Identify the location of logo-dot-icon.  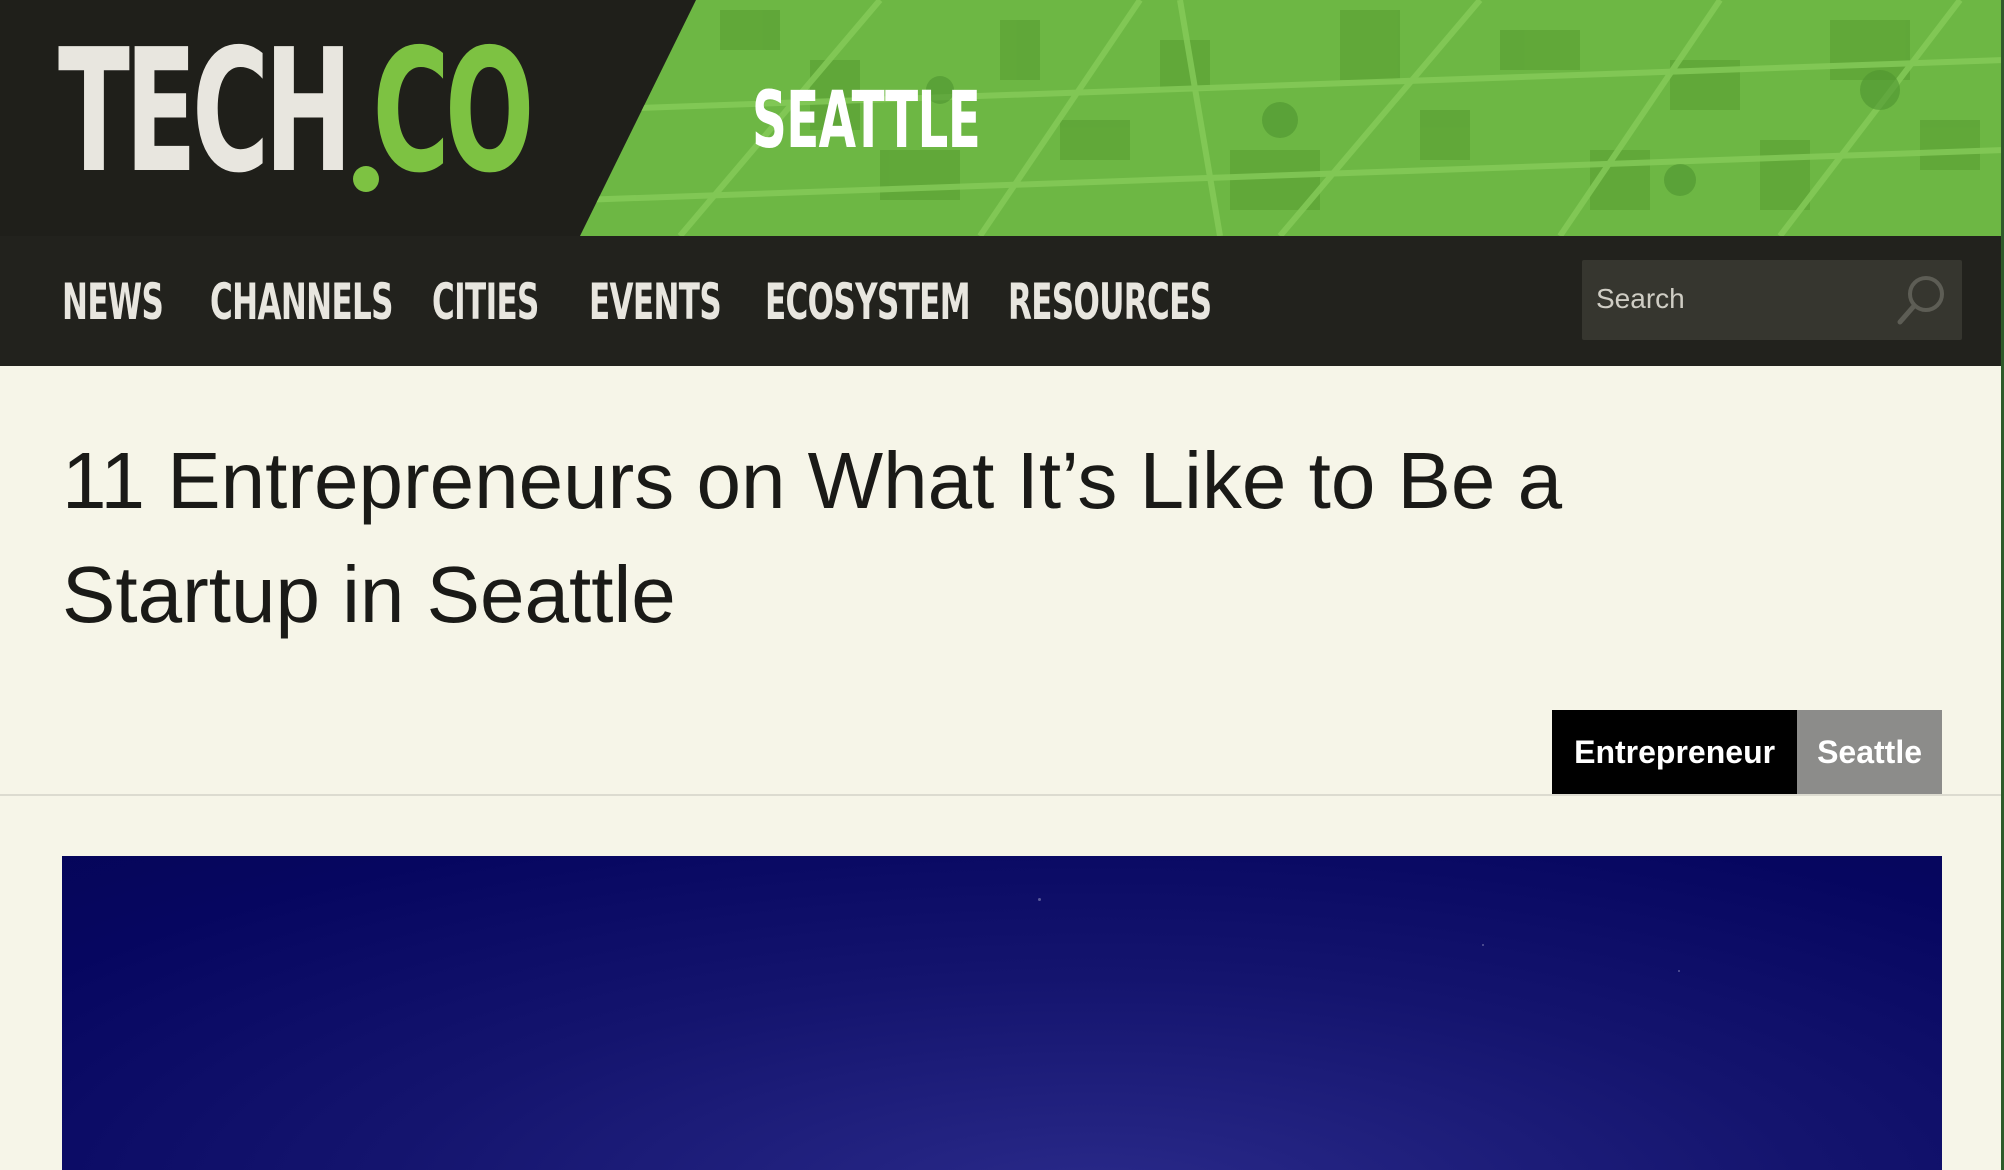
(366, 179).